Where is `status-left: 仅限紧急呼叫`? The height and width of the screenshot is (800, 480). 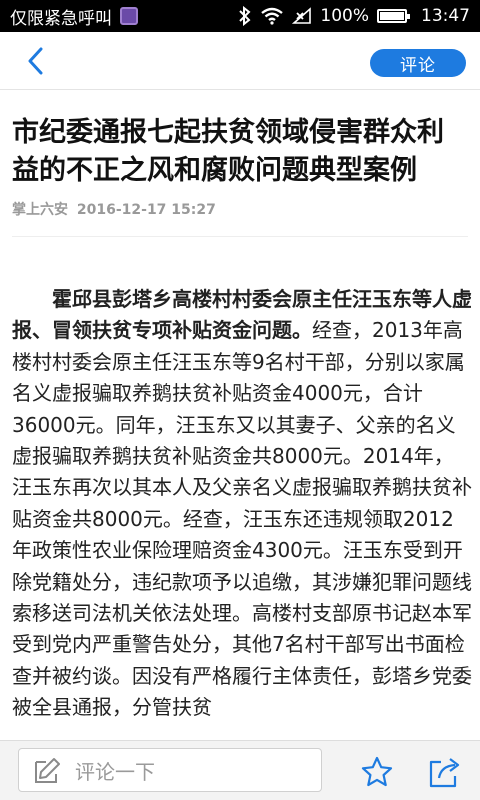
status-left: 仅限紧急呼叫 is located at coordinates (74, 16).